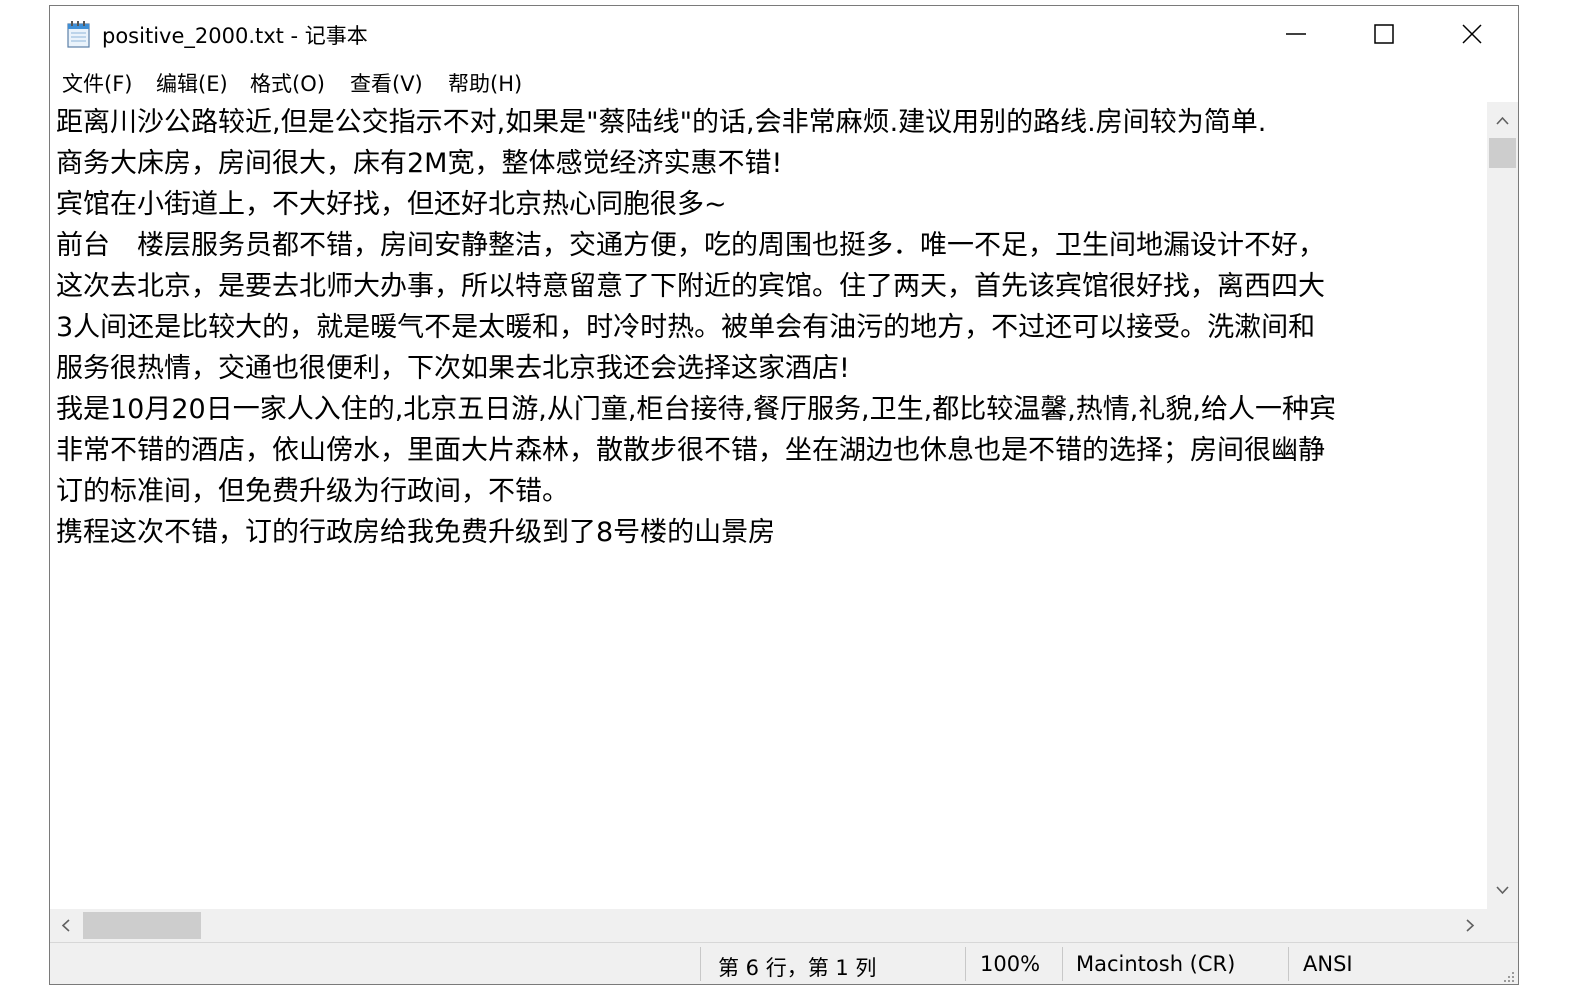  Describe the element at coordinates (386, 83) in the screenshot. I see `menu-view: 查看(V)` at that location.